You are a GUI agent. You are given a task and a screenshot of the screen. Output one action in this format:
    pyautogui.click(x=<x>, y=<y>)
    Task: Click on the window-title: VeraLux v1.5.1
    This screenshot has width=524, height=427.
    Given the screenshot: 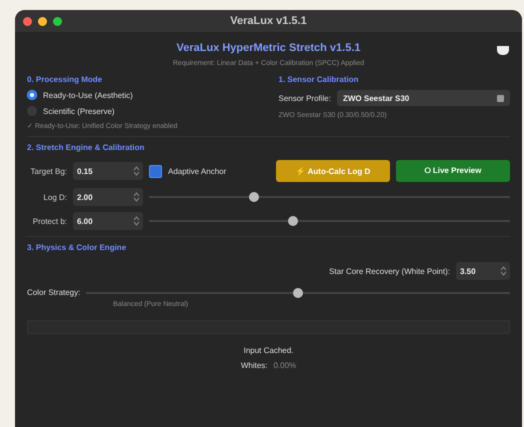 What is the action you would take?
    pyautogui.click(x=268, y=21)
    